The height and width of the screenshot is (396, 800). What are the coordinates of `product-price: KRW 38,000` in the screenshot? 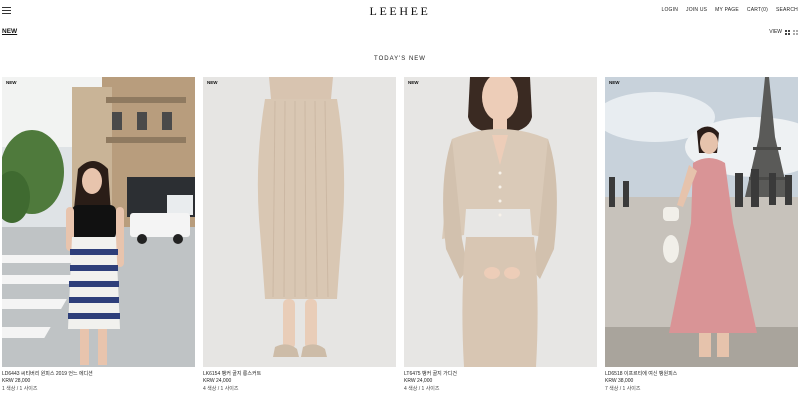 It's located at (619, 381).